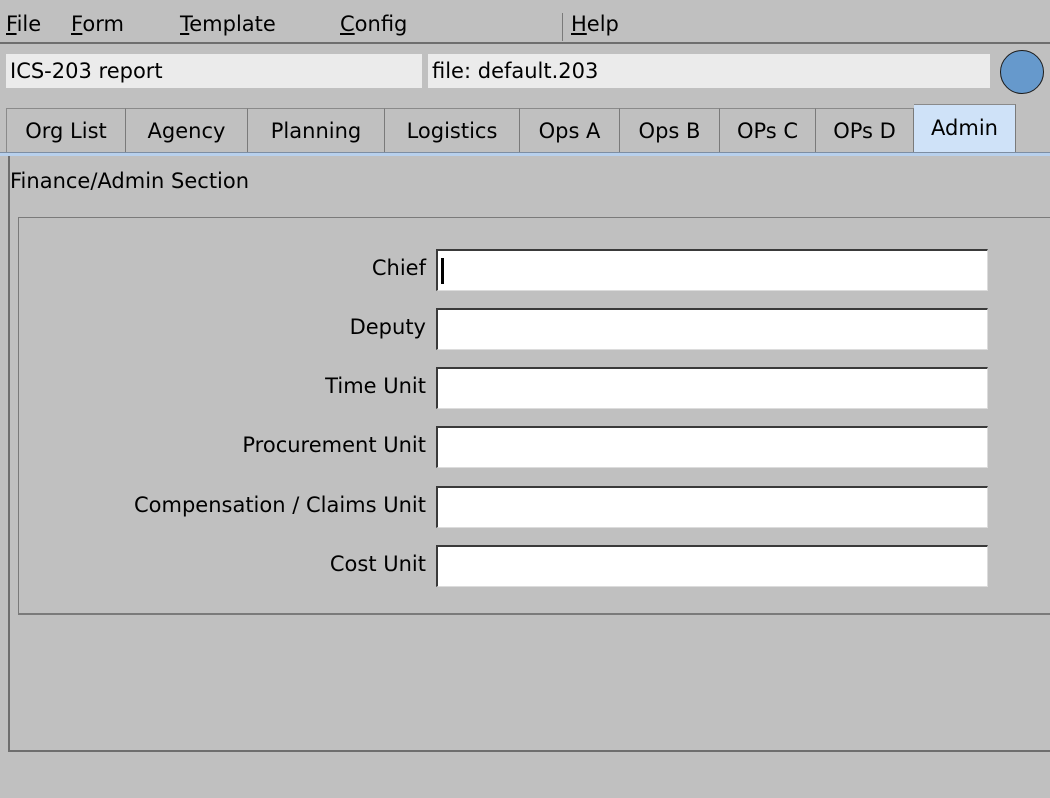 This screenshot has width=1050, height=798. Describe the element at coordinates (525, 22) in the screenshot. I see `menu-bar: File Form Template Config Help` at that location.